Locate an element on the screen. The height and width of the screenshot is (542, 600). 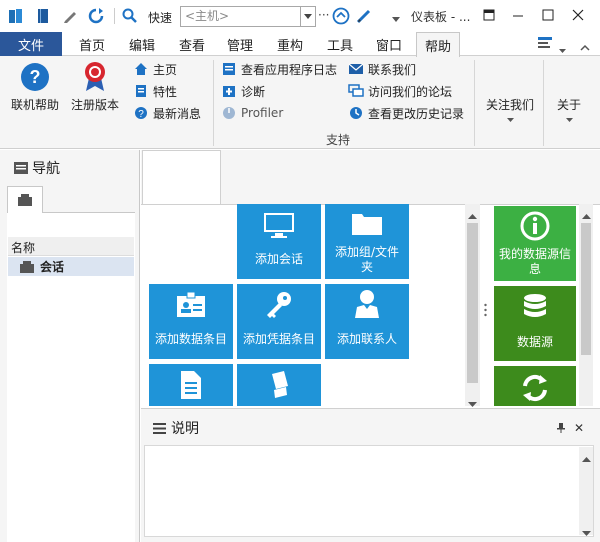
tab-edit: 编辑 is located at coordinates (142, 44).